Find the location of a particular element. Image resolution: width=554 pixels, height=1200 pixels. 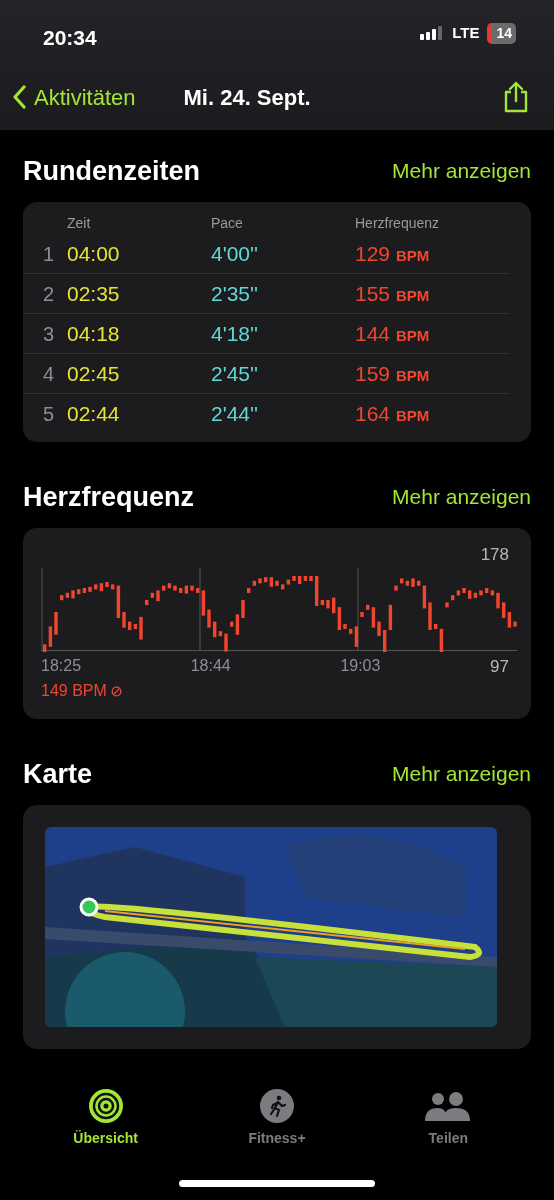

time-label: 18:44 is located at coordinates (211, 666).